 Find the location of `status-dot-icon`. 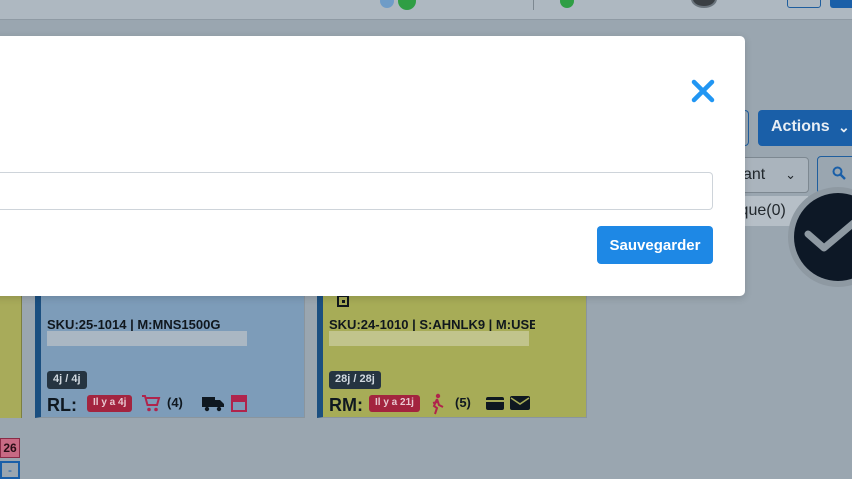

status-dot-icon is located at coordinates (387, 4).